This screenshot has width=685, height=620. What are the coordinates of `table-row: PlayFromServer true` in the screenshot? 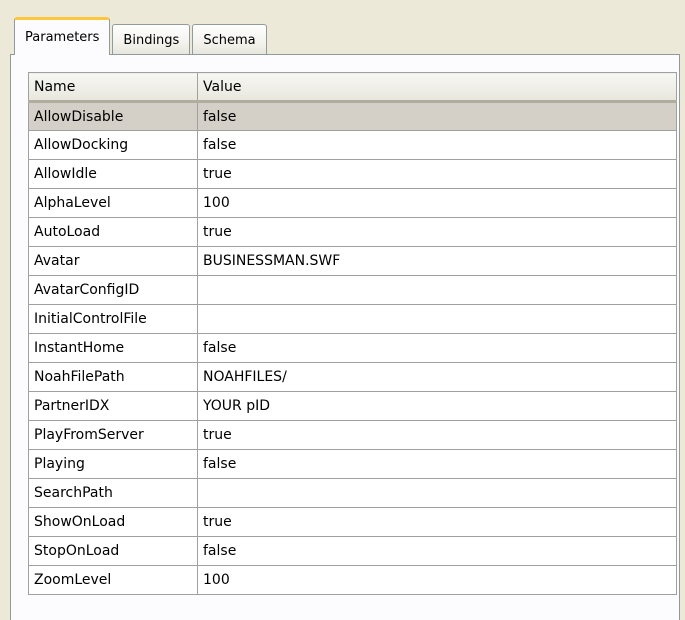 It's located at (352, 435).